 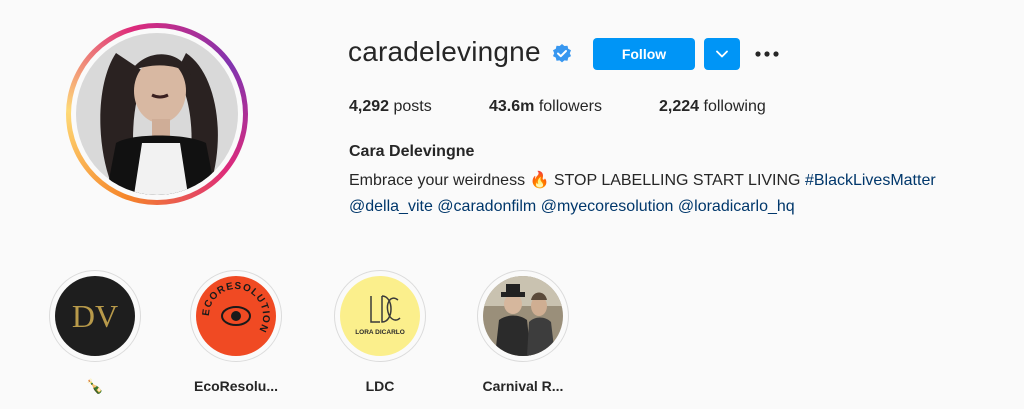 I want to click on posts-stat: 4,292 posts, so click(x=390, y=107).